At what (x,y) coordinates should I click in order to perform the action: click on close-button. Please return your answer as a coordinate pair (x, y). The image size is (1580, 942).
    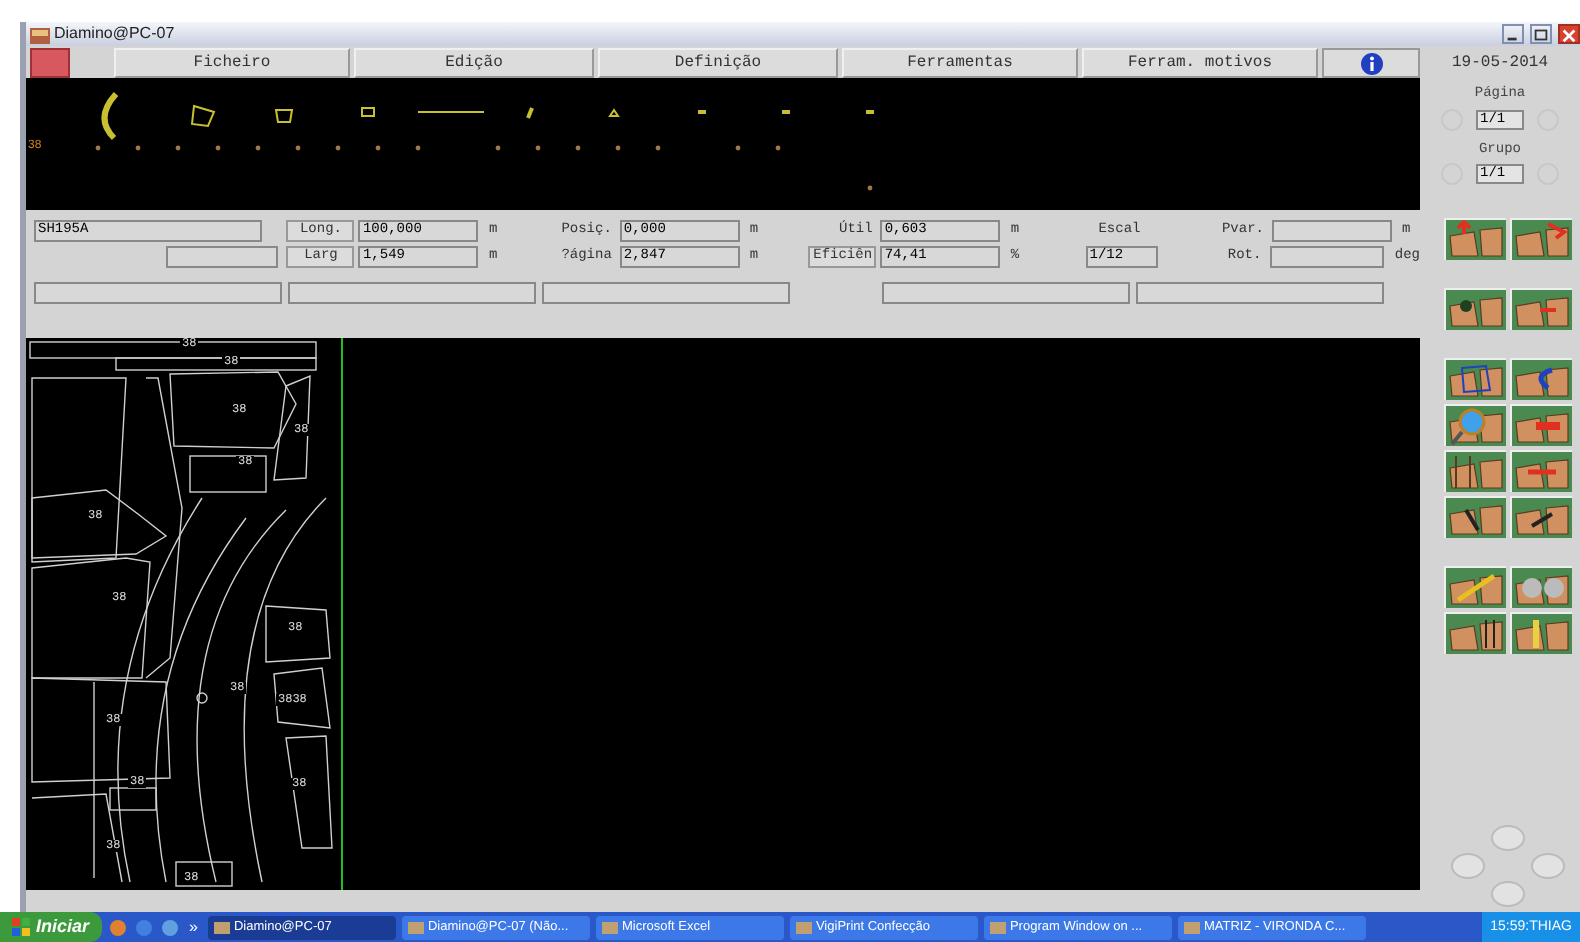
    Looking at the image, I should click on (1569, 34).